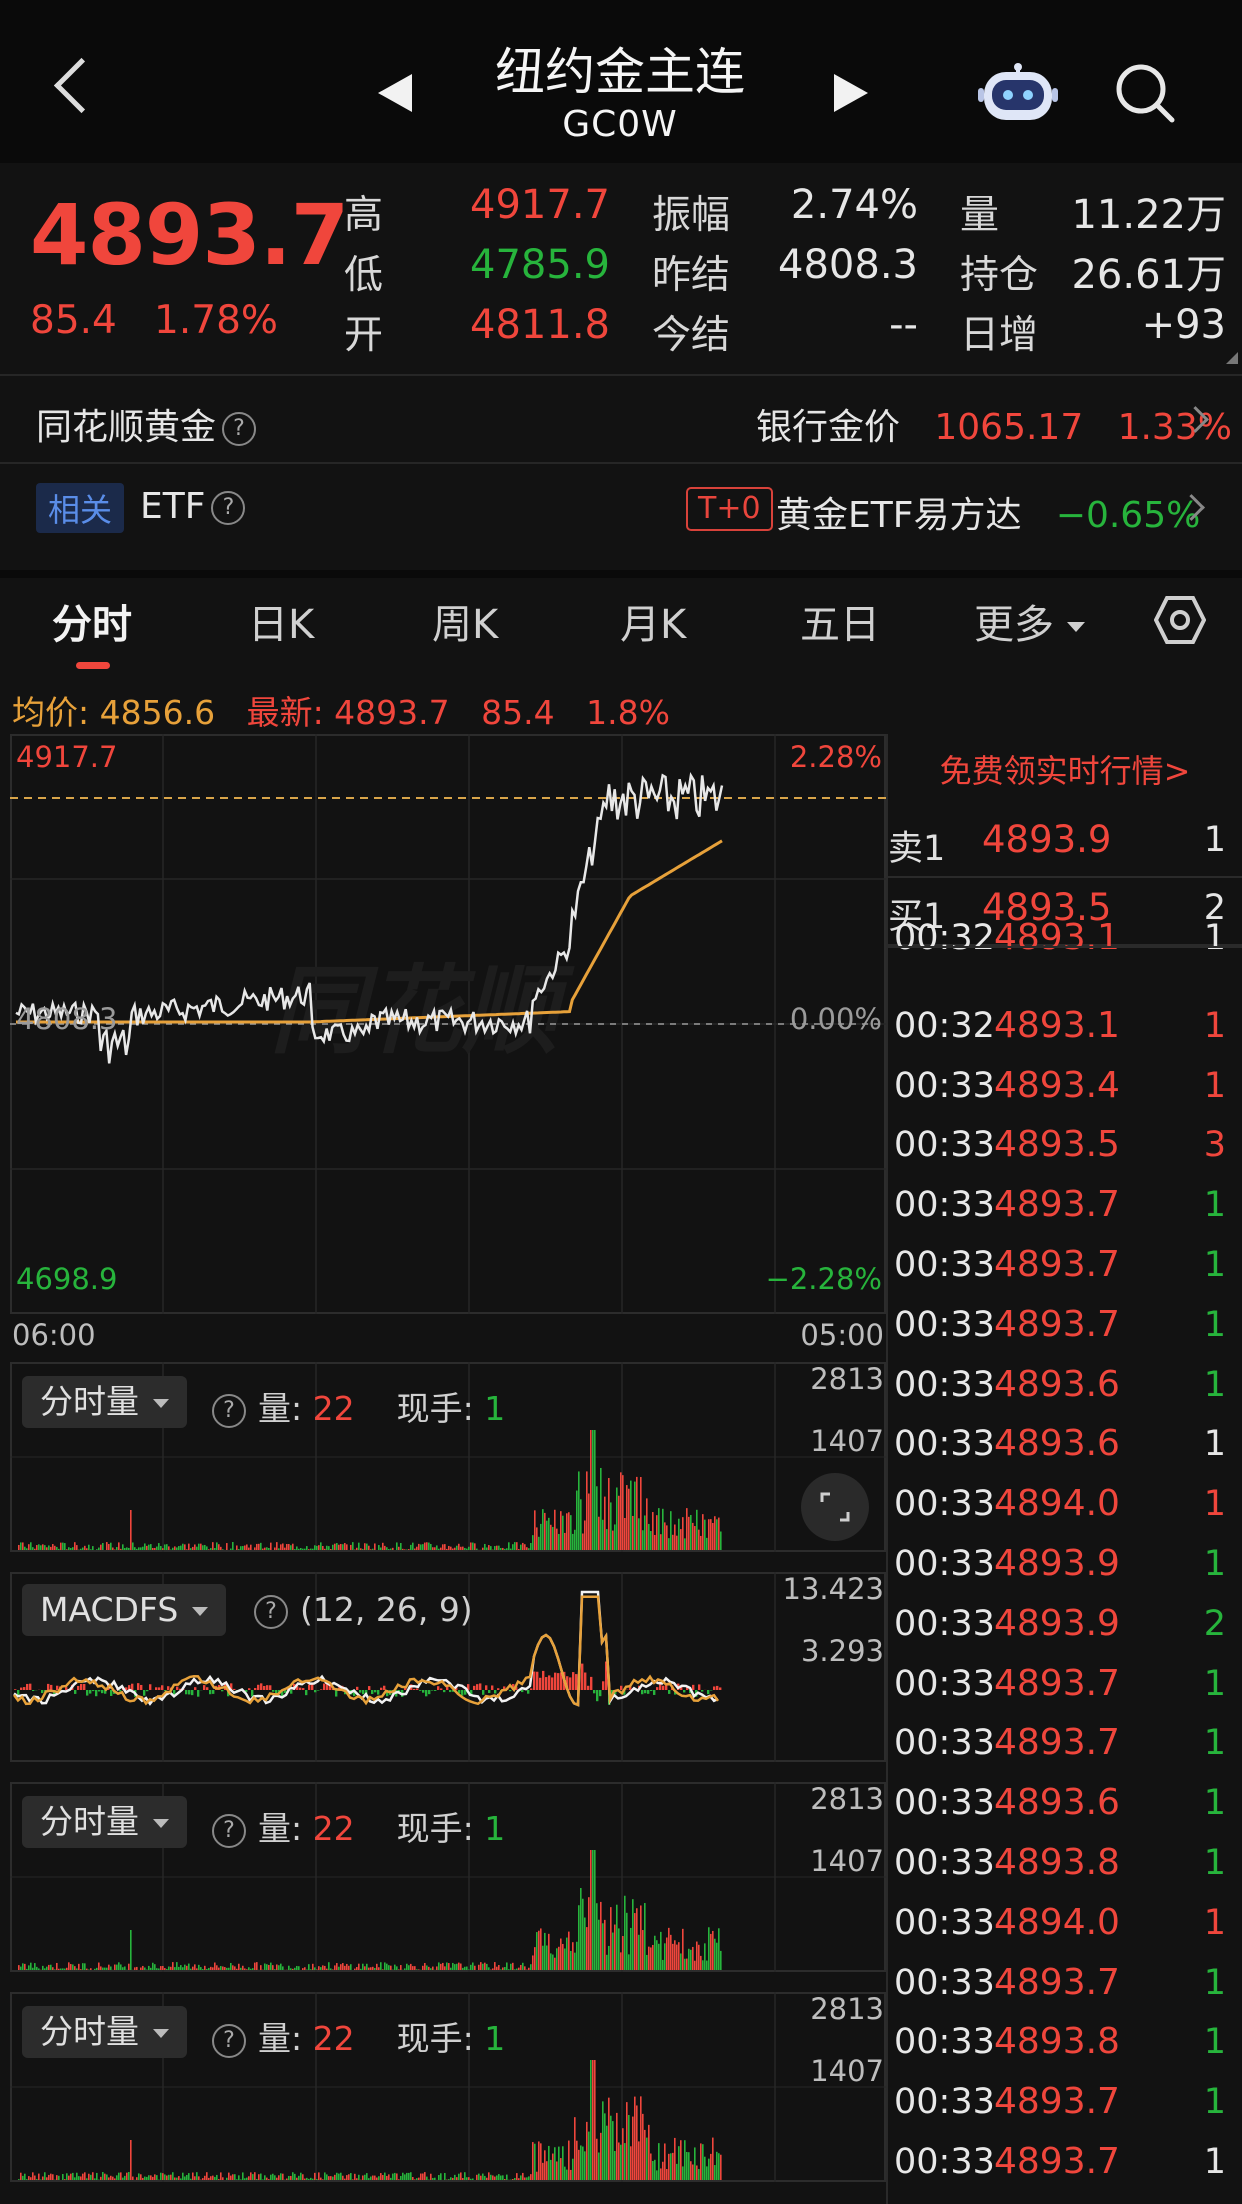 The width and height of the screenshot is (1242, 2204). Describe the element at coordinates (193, 506) in the screenshot. I see `etf-link: ETF?` at that location.